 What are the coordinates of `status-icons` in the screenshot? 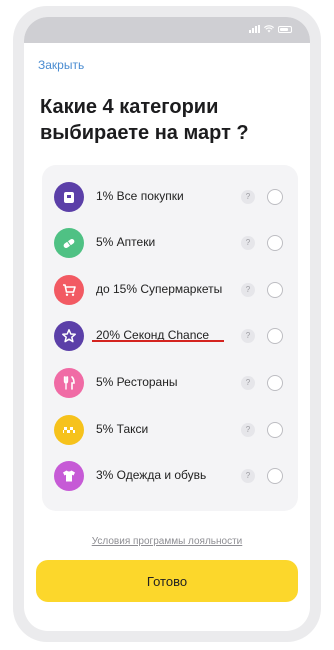 It's located at (270, 29).